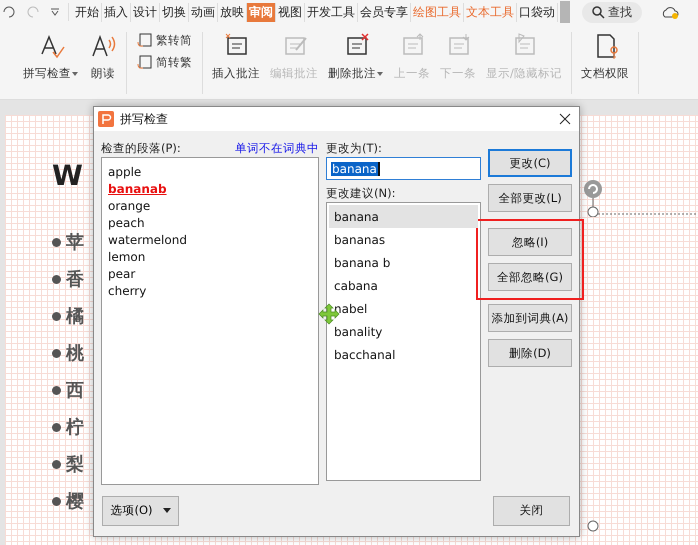  Describe the element at coordinates (361, 193) in the screenshot. I see `field-label: 更改建议(N):` at that location.